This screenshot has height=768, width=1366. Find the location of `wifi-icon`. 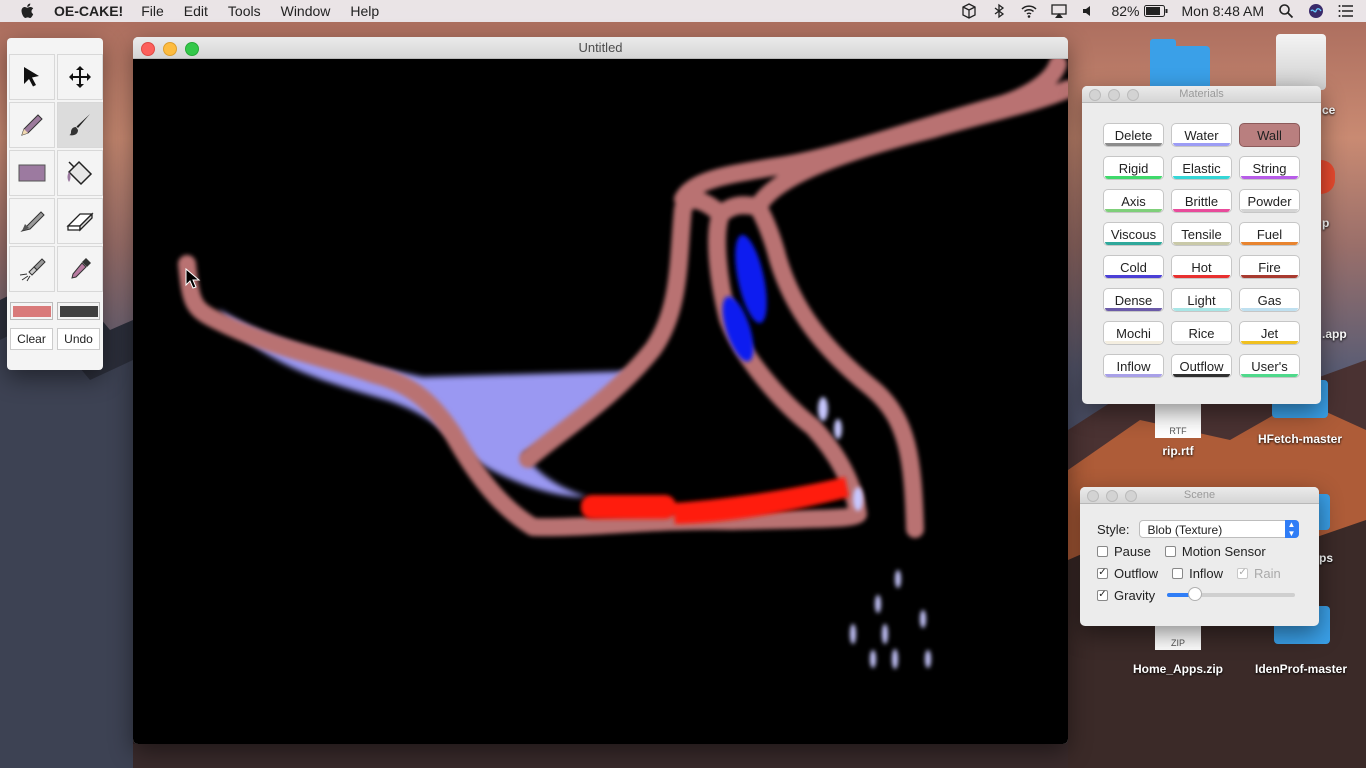

wifi-icon is located at coordinates (1029, 11).